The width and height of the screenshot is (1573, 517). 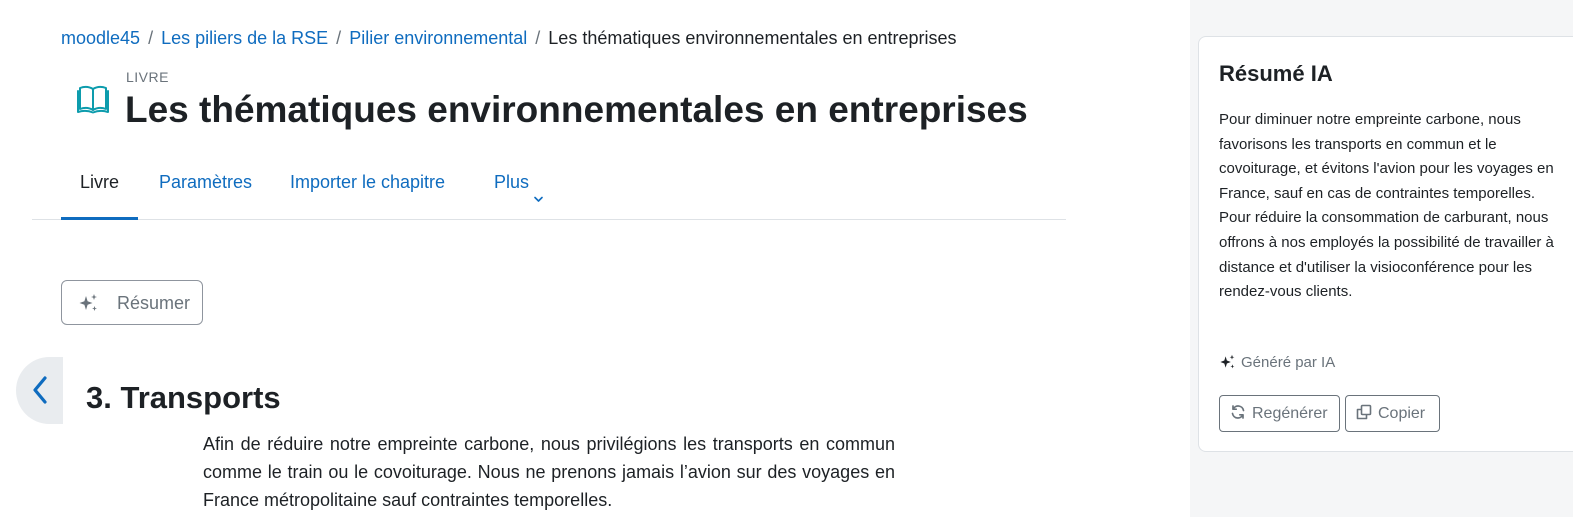 I want to click on copy-button: Copier, so click(x=1392, y=413).